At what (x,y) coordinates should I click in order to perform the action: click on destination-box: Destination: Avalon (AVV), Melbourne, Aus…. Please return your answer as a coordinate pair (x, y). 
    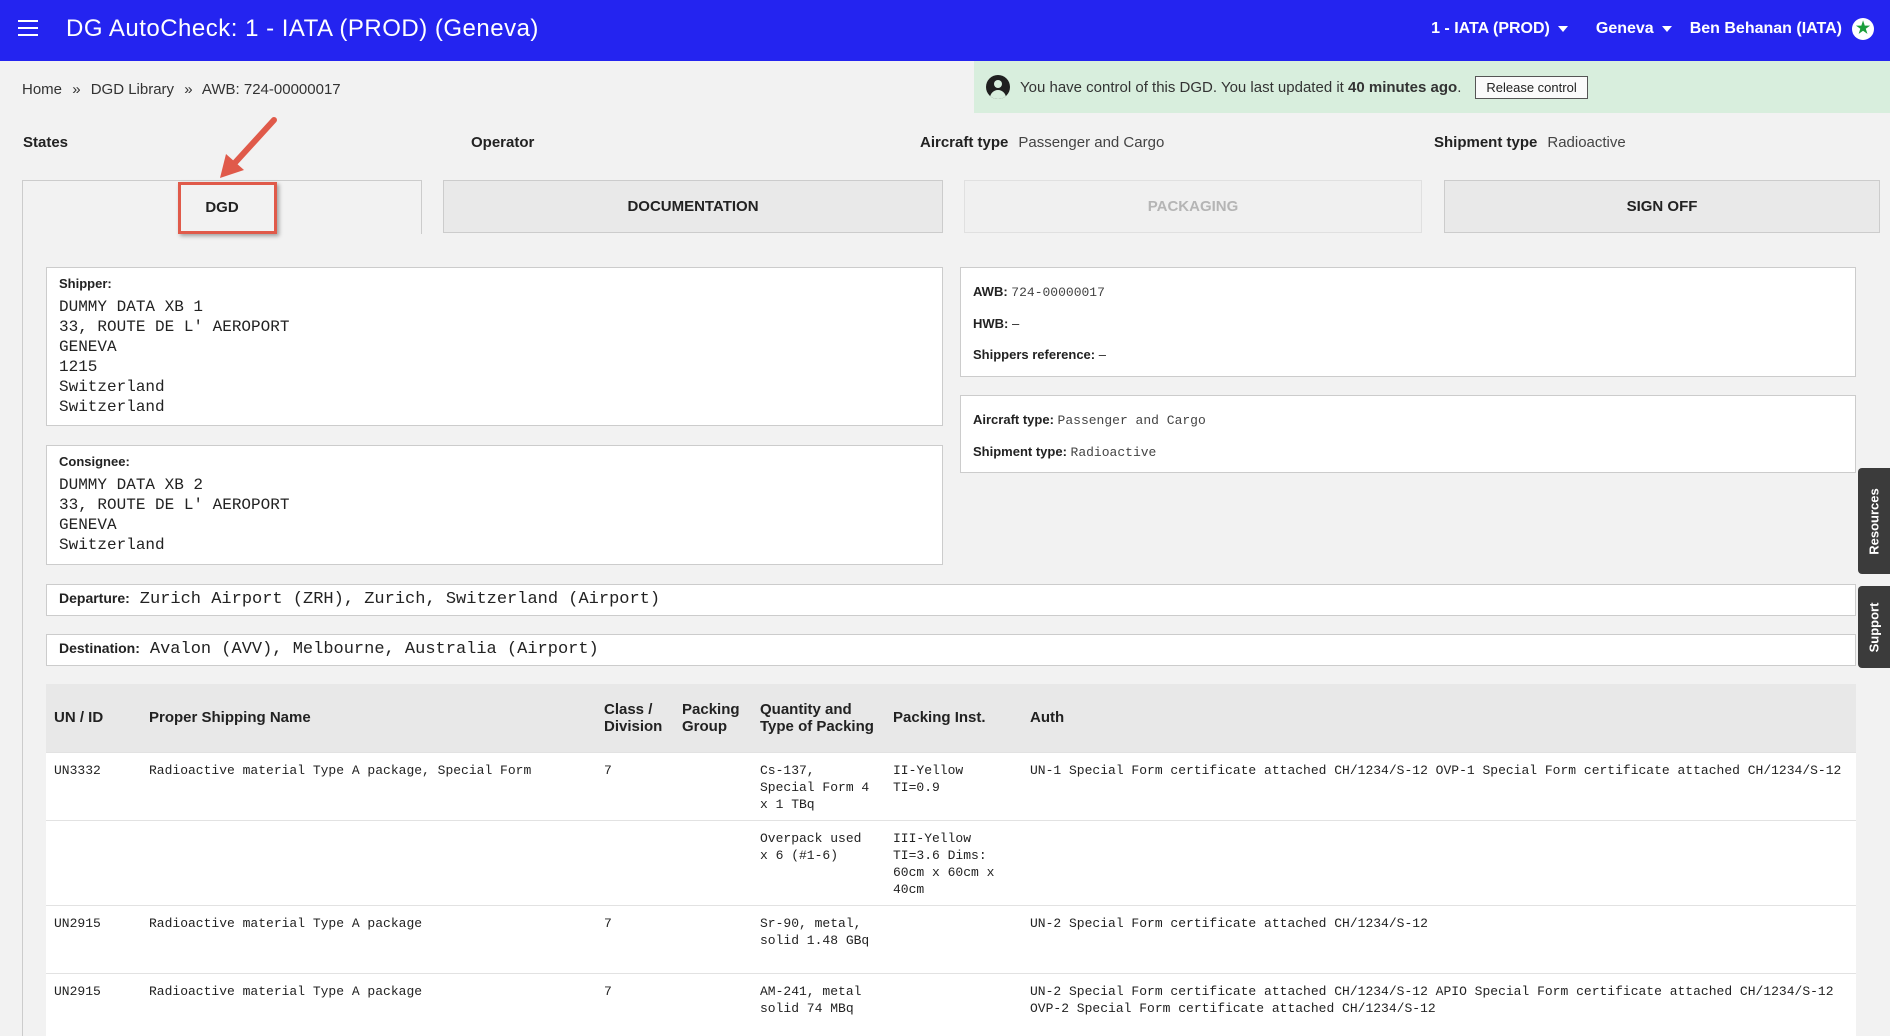
    Looking at the image, I should click on (951, 650).